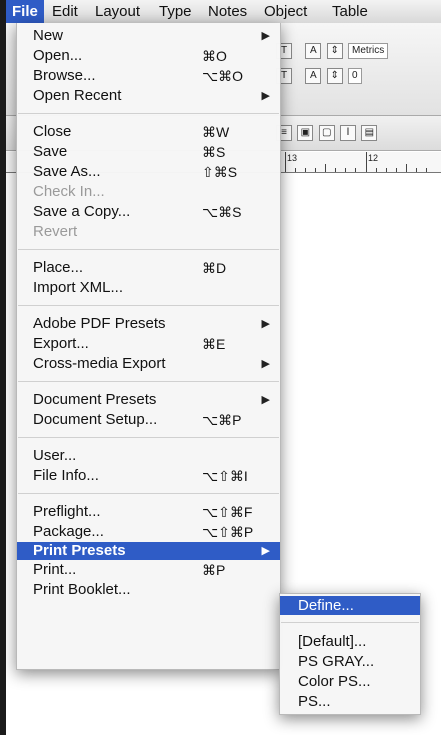  I want to click on menu-item-save-a-copy: Save a Copy... ⌥⌘S, so click(148, 212).